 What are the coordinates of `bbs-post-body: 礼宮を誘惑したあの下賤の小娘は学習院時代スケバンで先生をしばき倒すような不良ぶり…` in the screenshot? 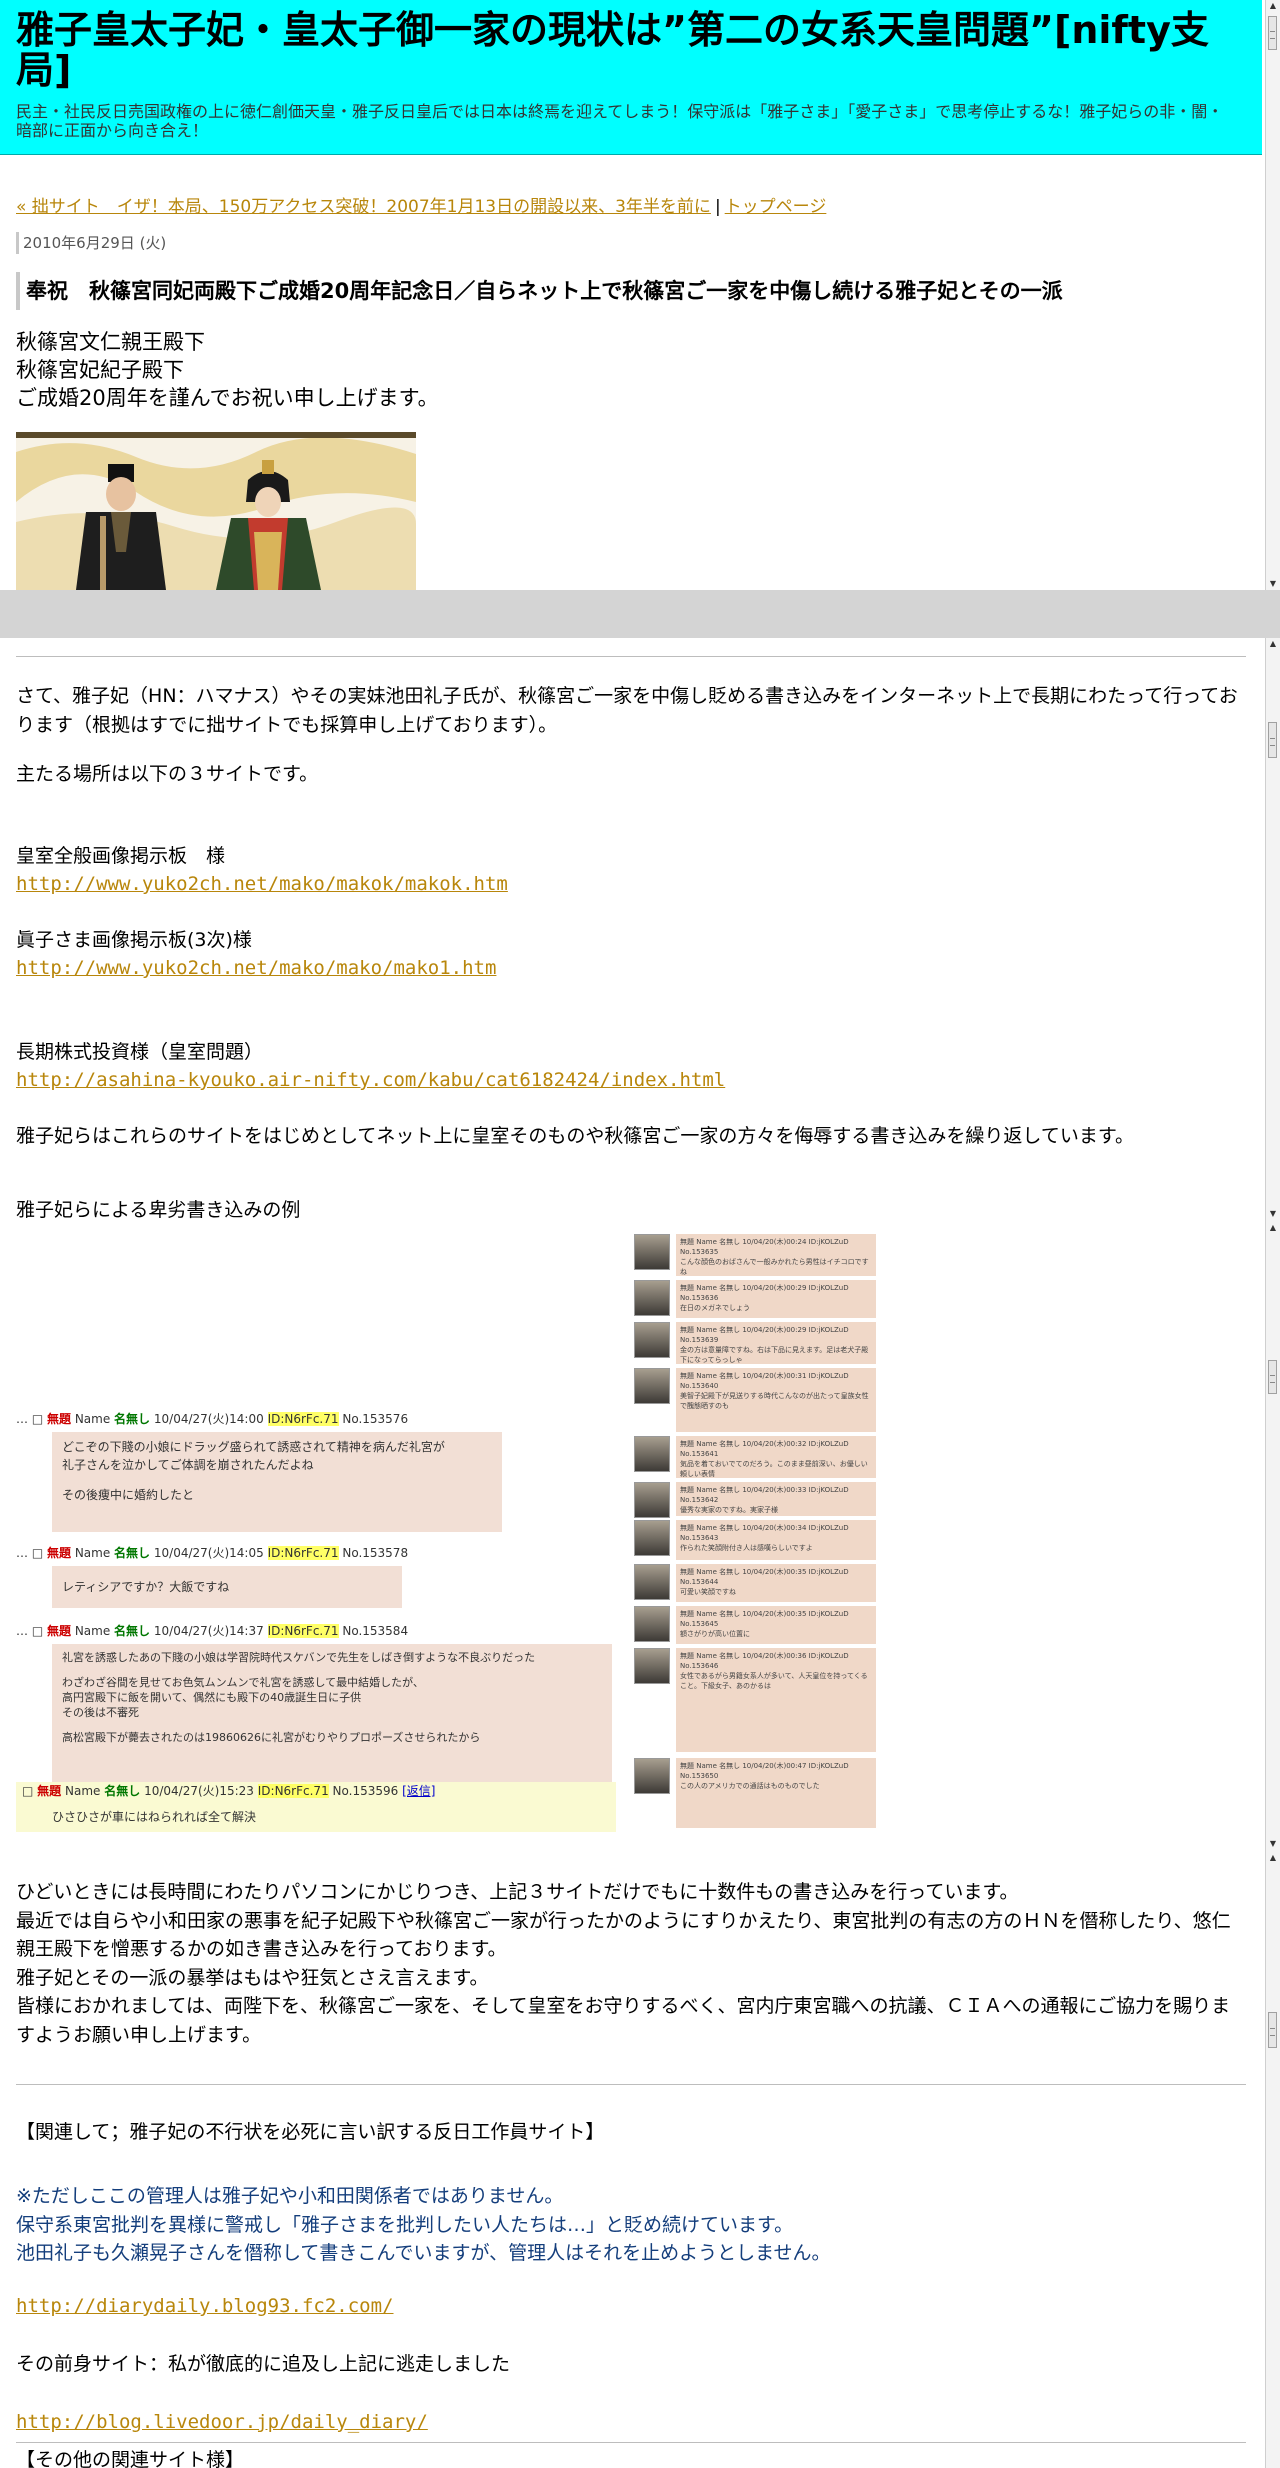 It's located at (332, 1715).